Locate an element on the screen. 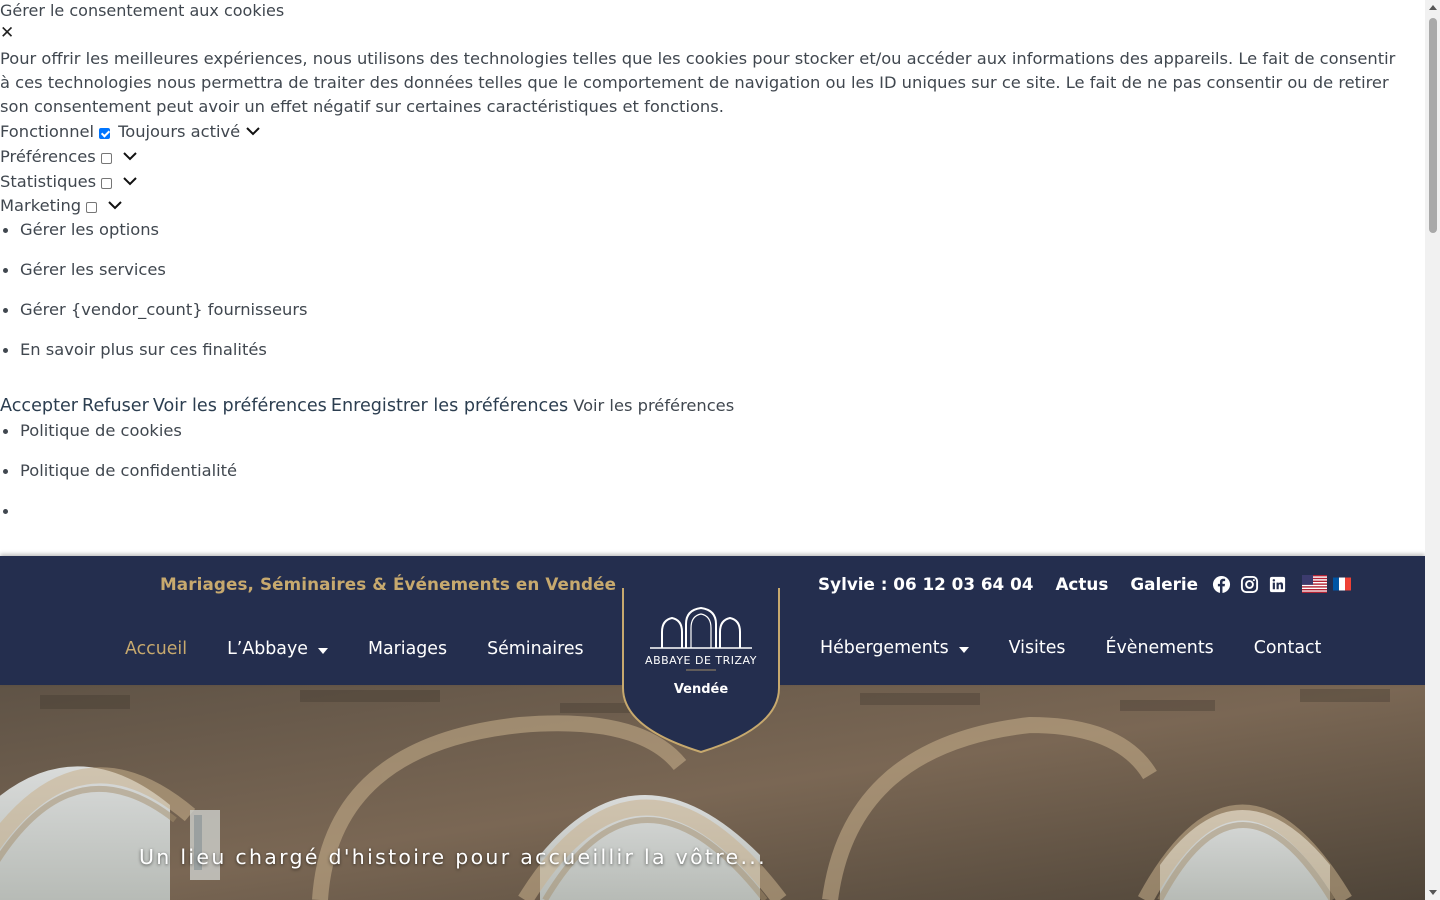  category-label: Statistiques is located at coordinates (48, 181).